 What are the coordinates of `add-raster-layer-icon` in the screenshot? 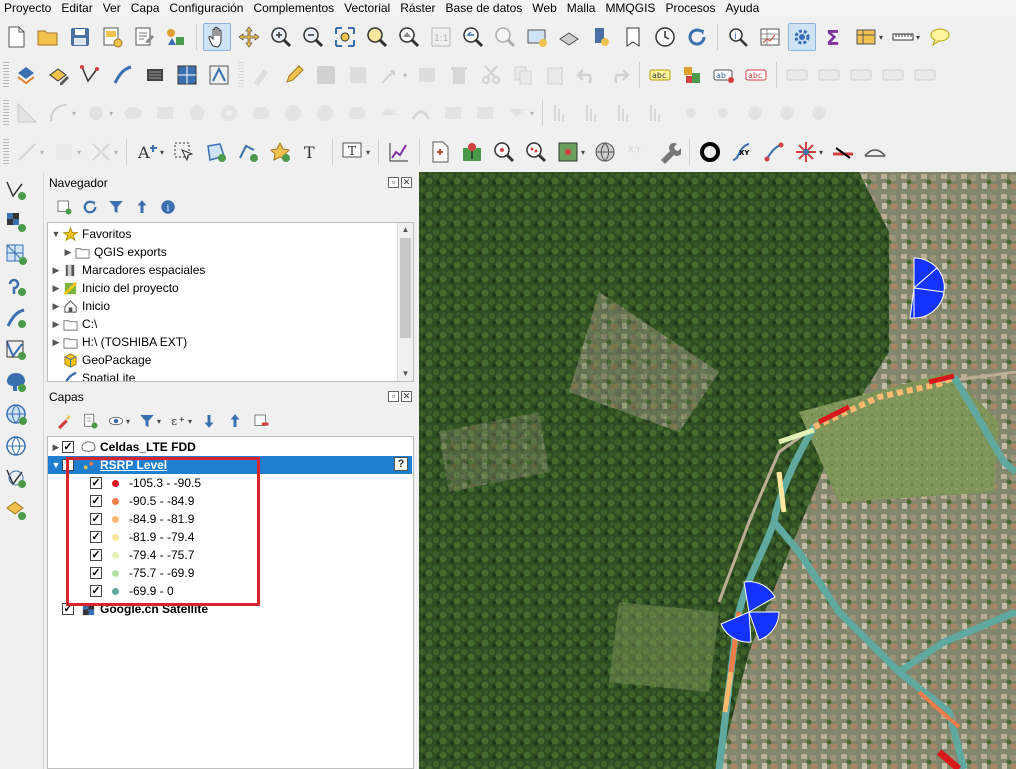 It's located at (16, 222).